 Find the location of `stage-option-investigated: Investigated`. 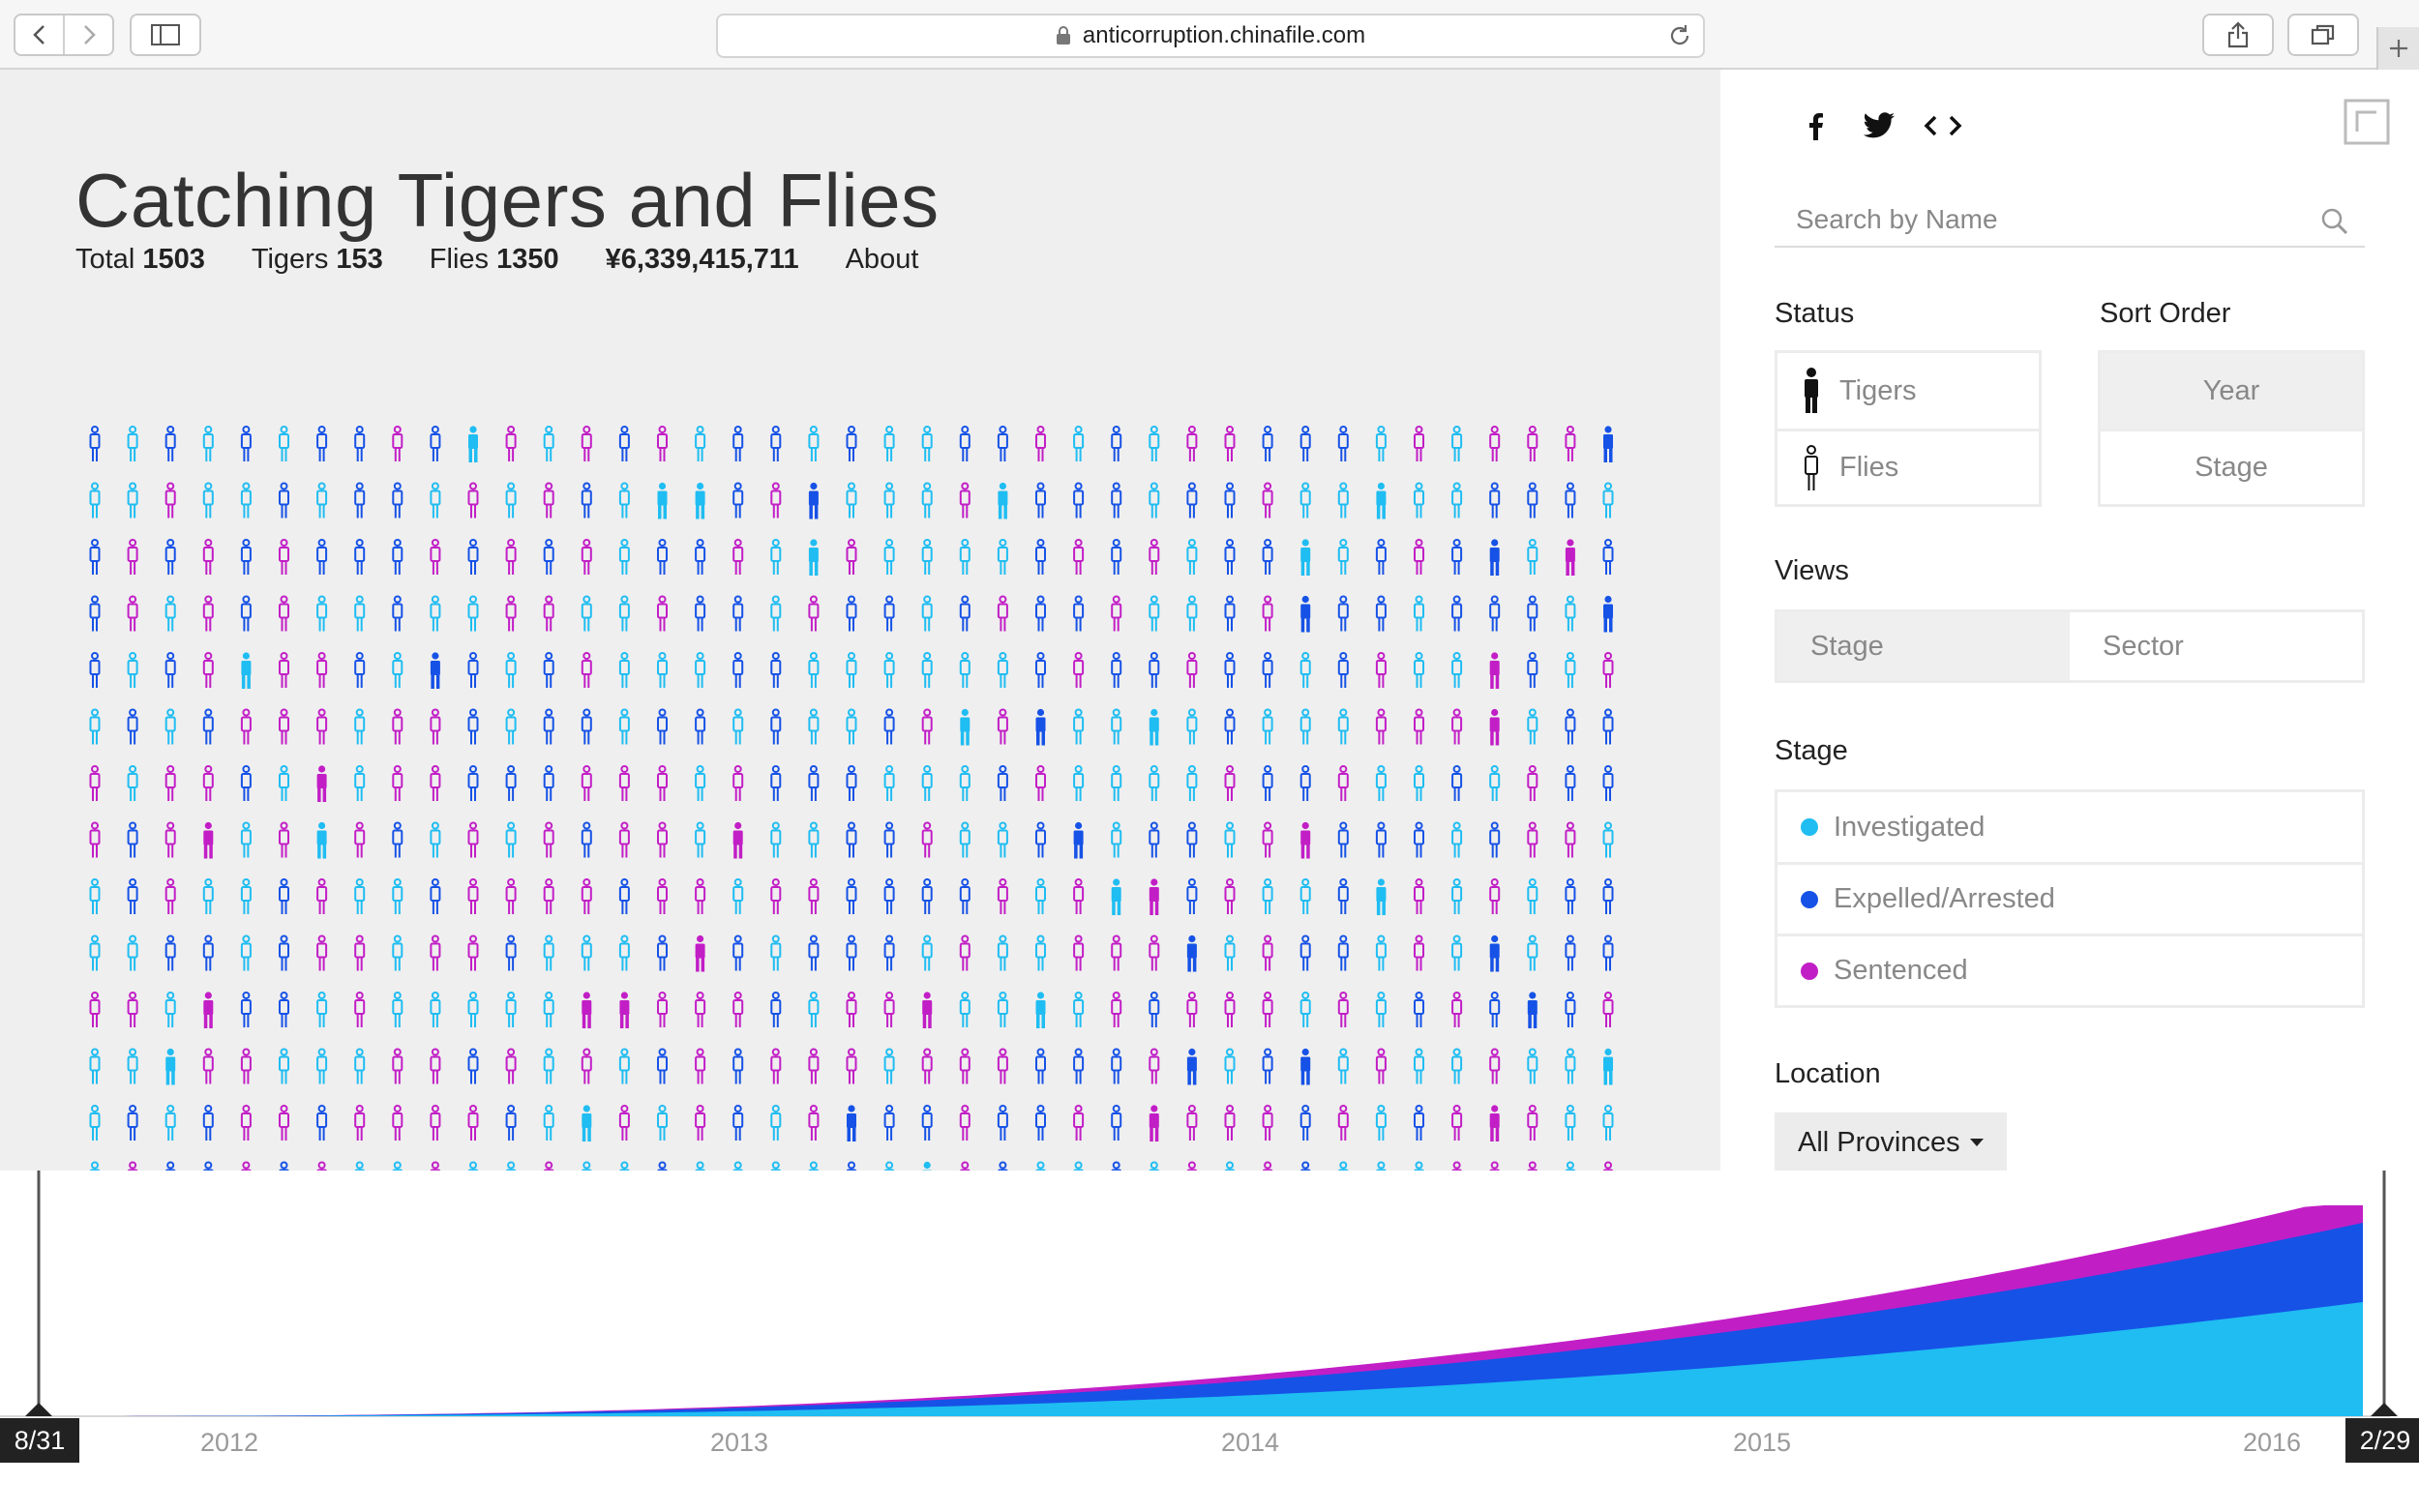

stage-option-investigated: Investigated is located at coordinates (2069, 827).